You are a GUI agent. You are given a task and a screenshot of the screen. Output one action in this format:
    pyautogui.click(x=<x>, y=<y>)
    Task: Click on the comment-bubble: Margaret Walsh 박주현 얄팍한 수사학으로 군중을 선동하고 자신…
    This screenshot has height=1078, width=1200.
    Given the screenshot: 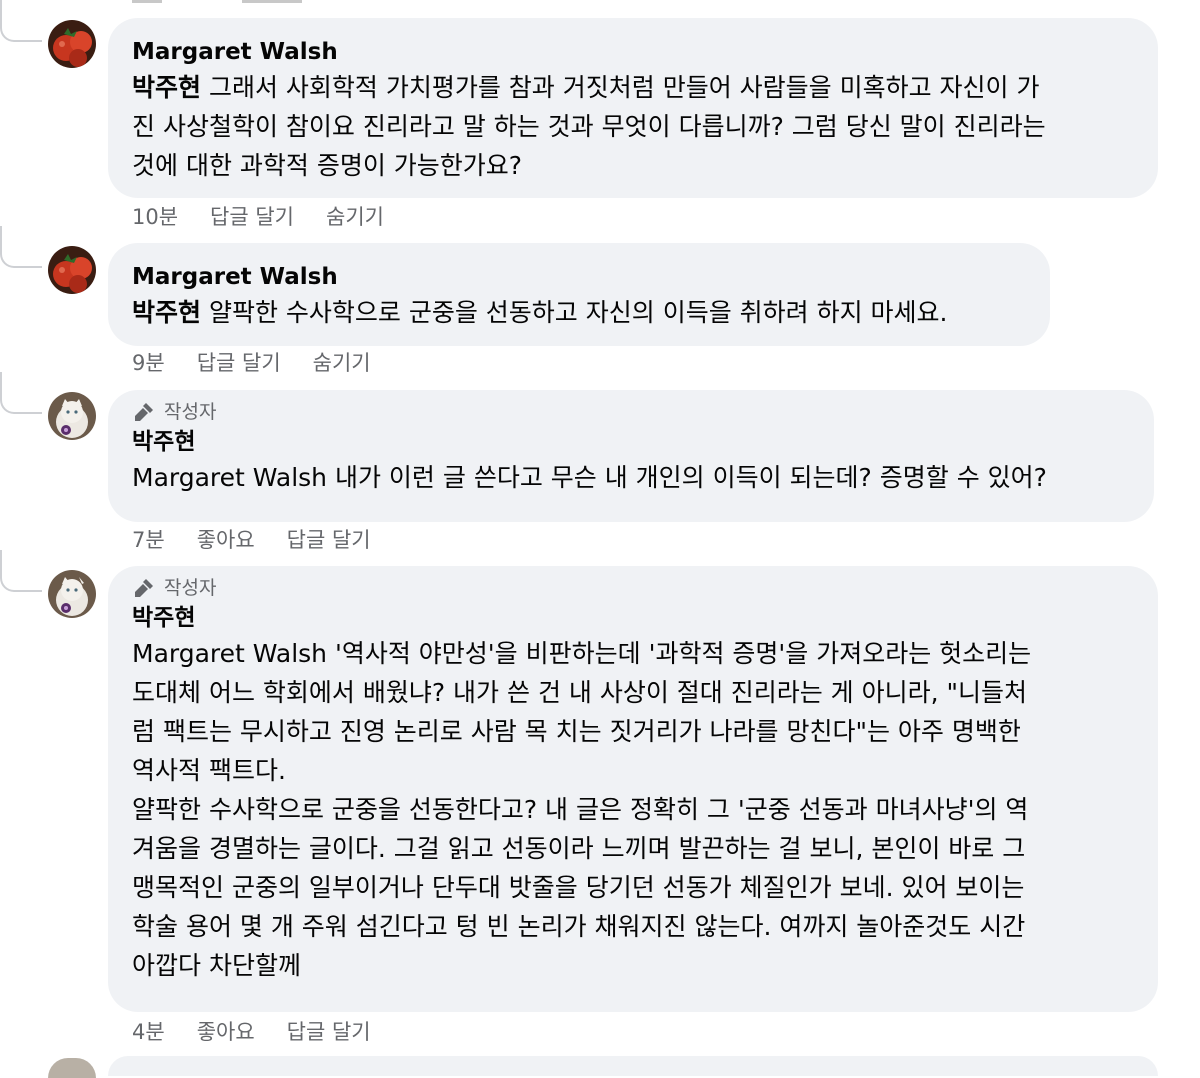 What is the action you would take?
    pyautogui.click(x=579, y=294)
    